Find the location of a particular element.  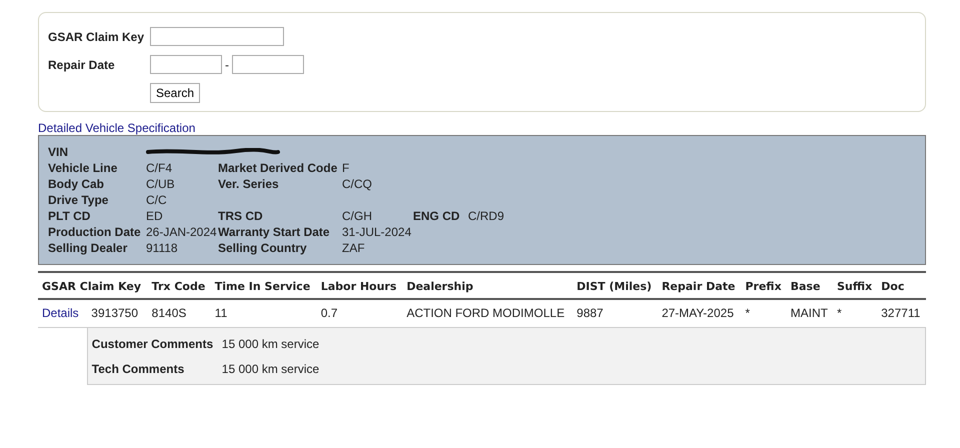

column-header: DIST (Miles) is located at coordinates (615, 285).